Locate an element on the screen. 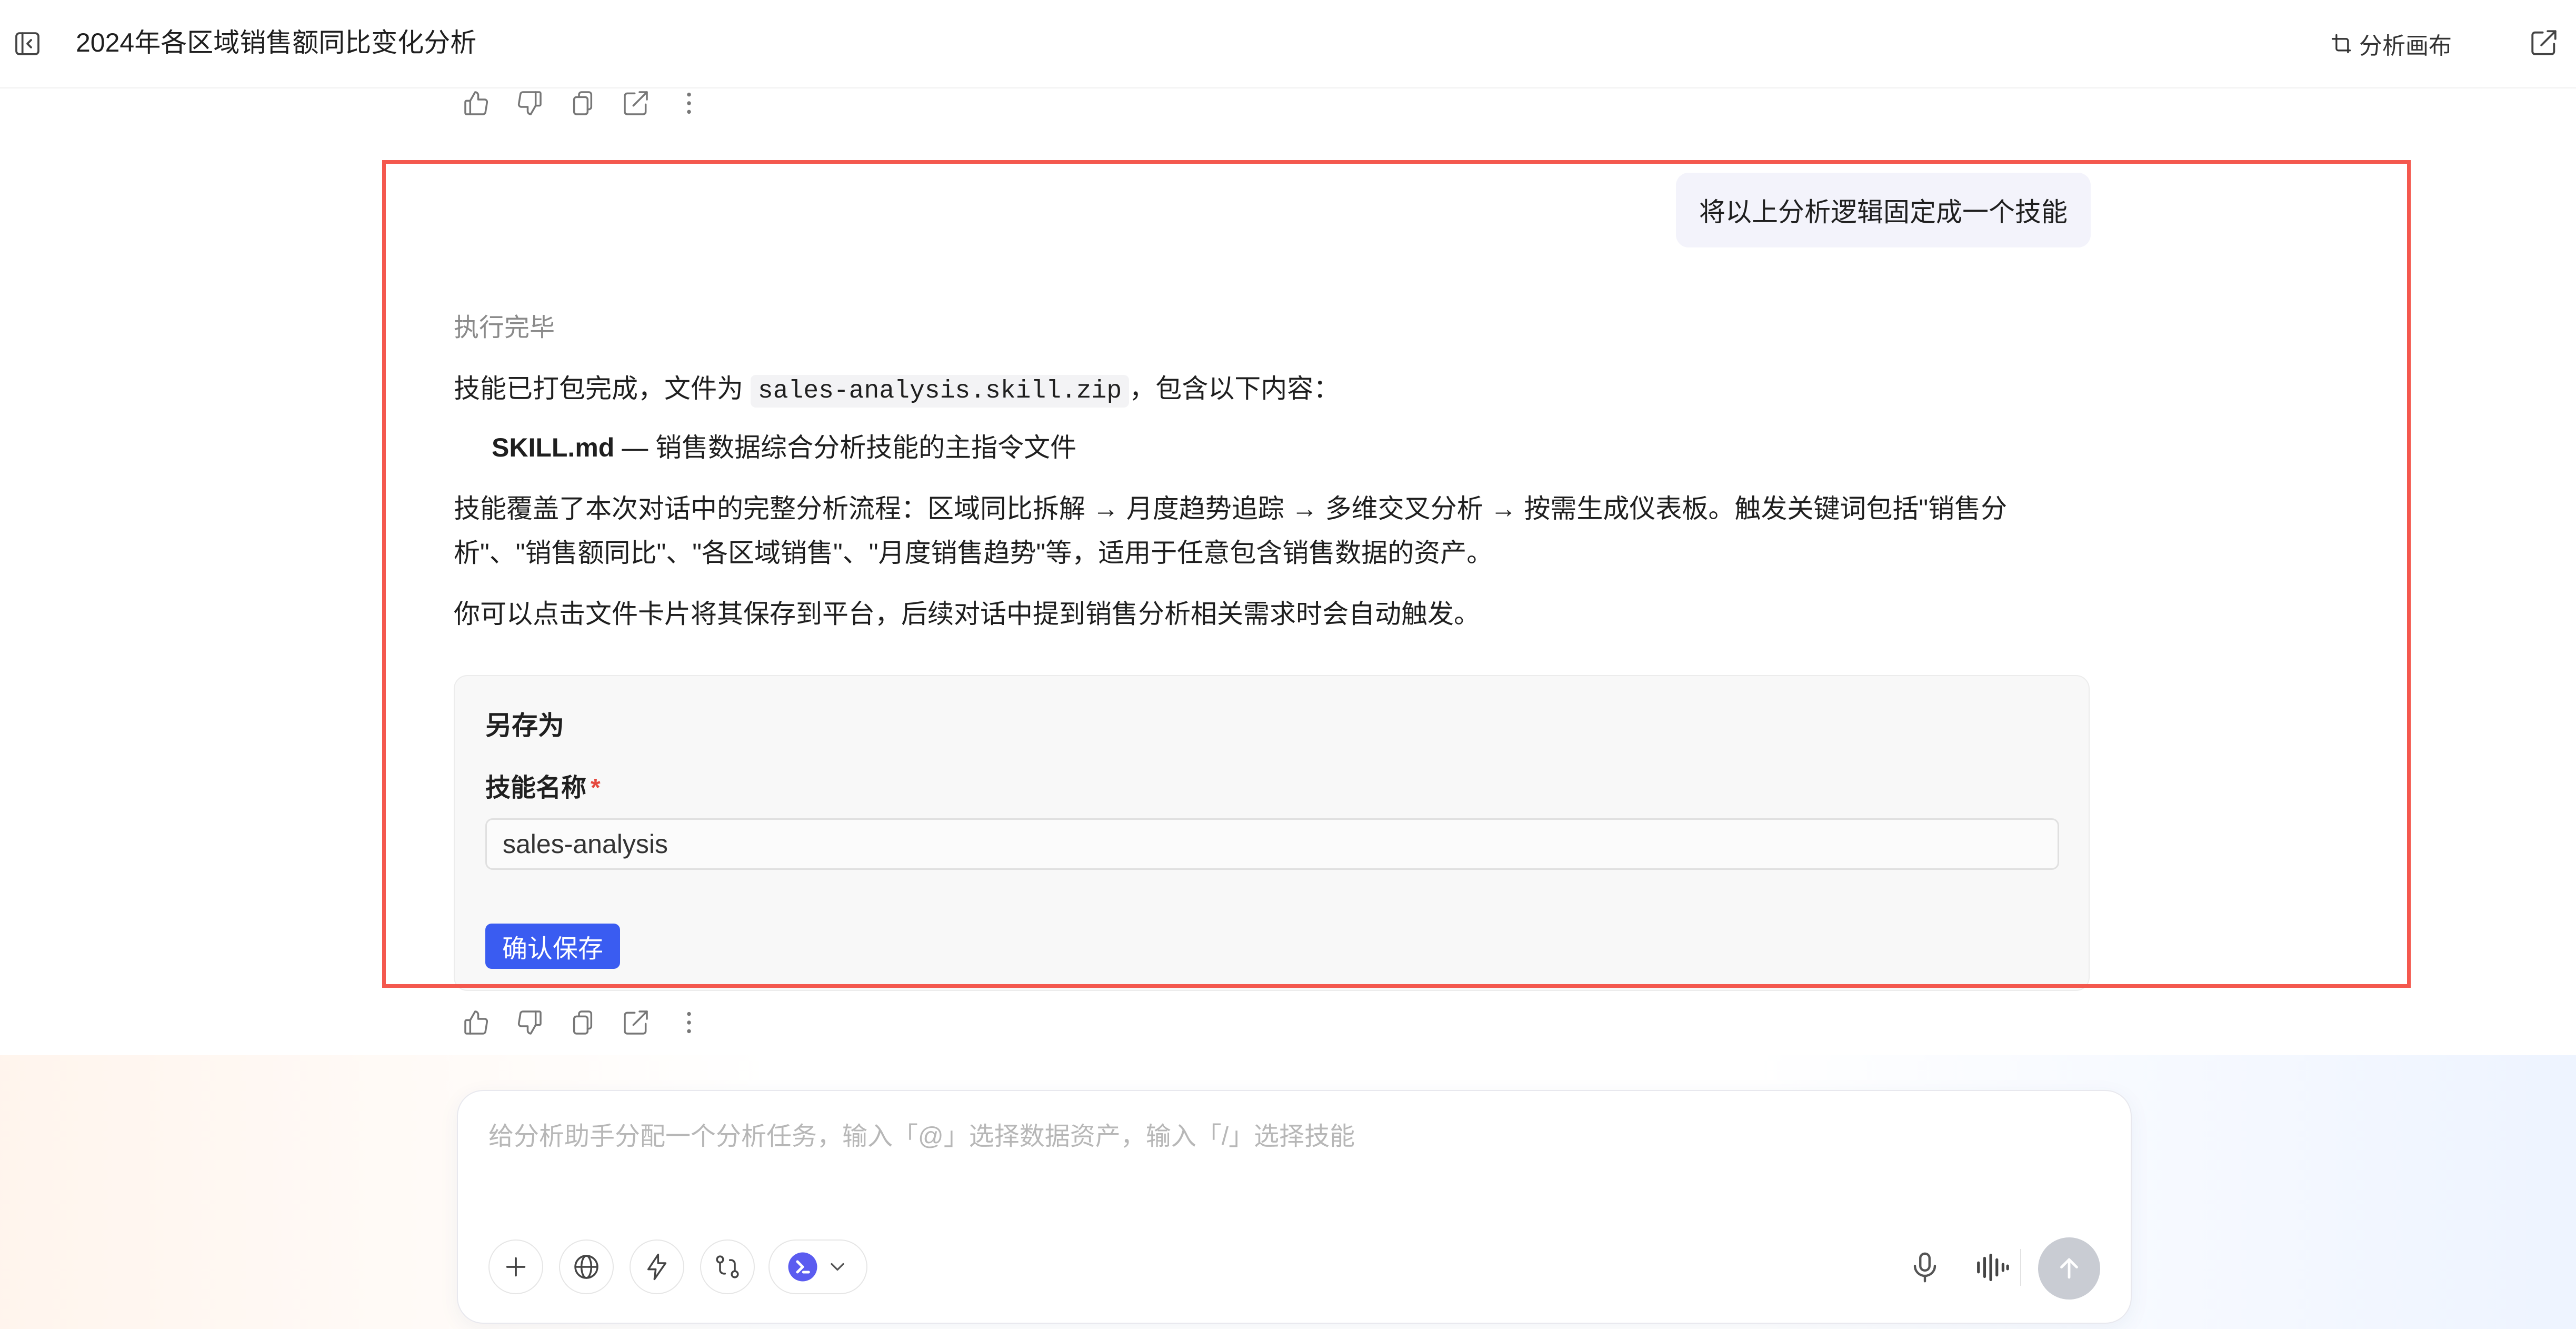 This screenshot has width=2576, height=1329. user-message-bubble: 将以上分析逻辑固定成一个技能 is located at coordinates (1884, 210).